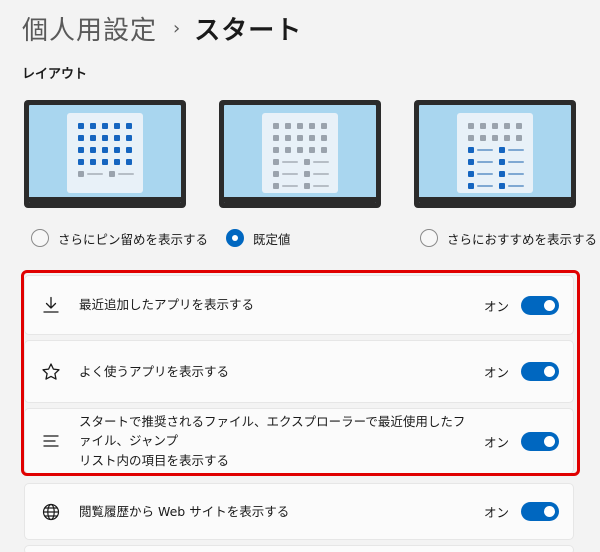 The image size is (600, 552). I want to click on next-setting-row-partial, so click(299, 548).